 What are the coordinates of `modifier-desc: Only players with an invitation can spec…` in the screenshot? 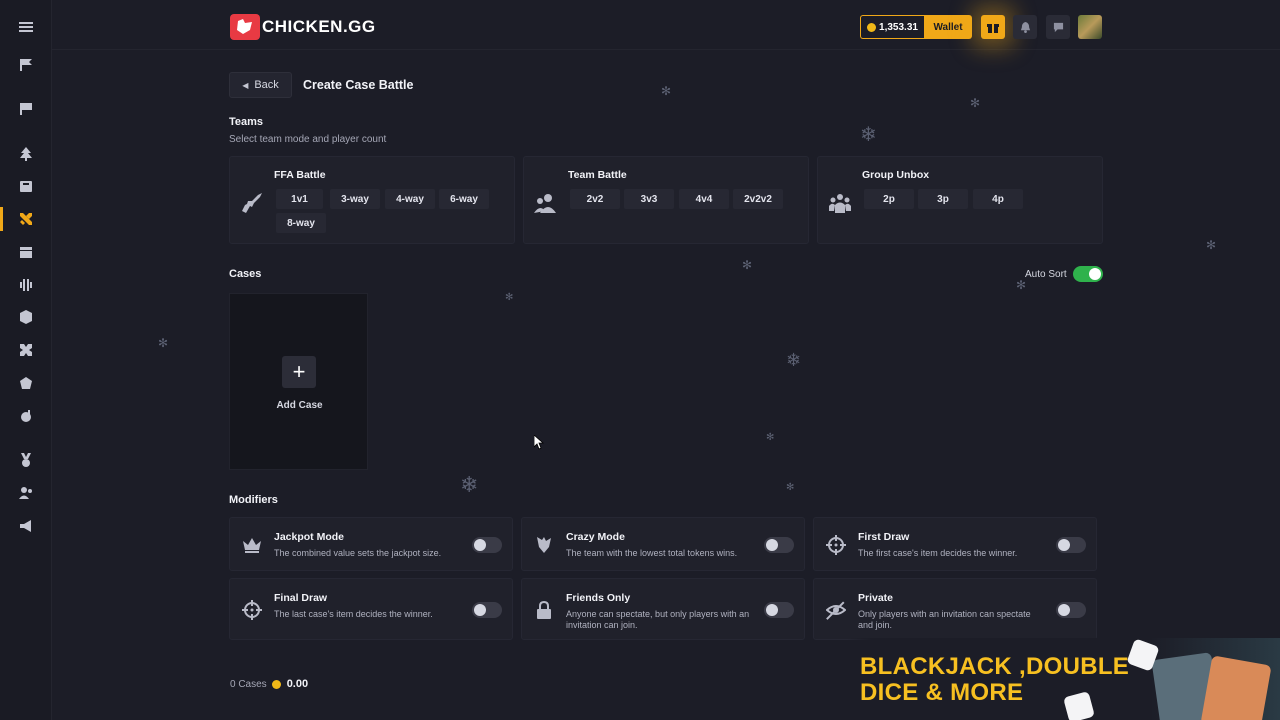 It's located at (944, 619).